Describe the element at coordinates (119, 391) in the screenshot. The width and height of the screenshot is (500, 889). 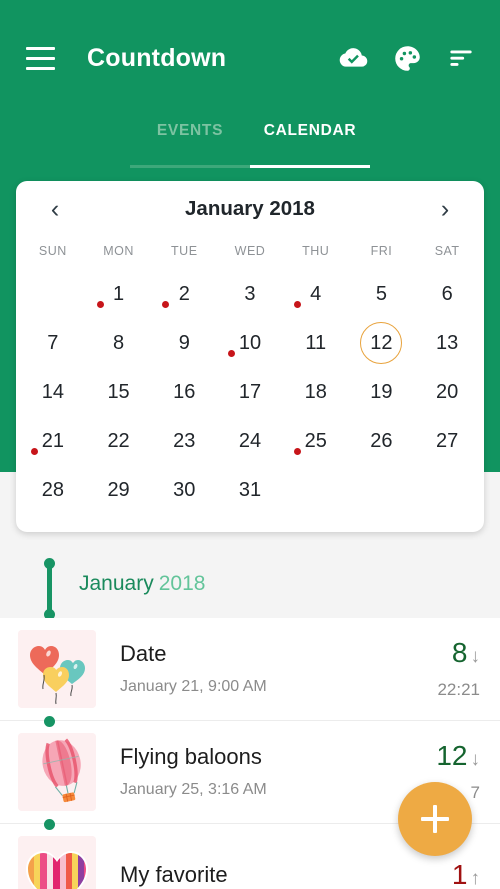
I see `calendar-day: 15` at that location.